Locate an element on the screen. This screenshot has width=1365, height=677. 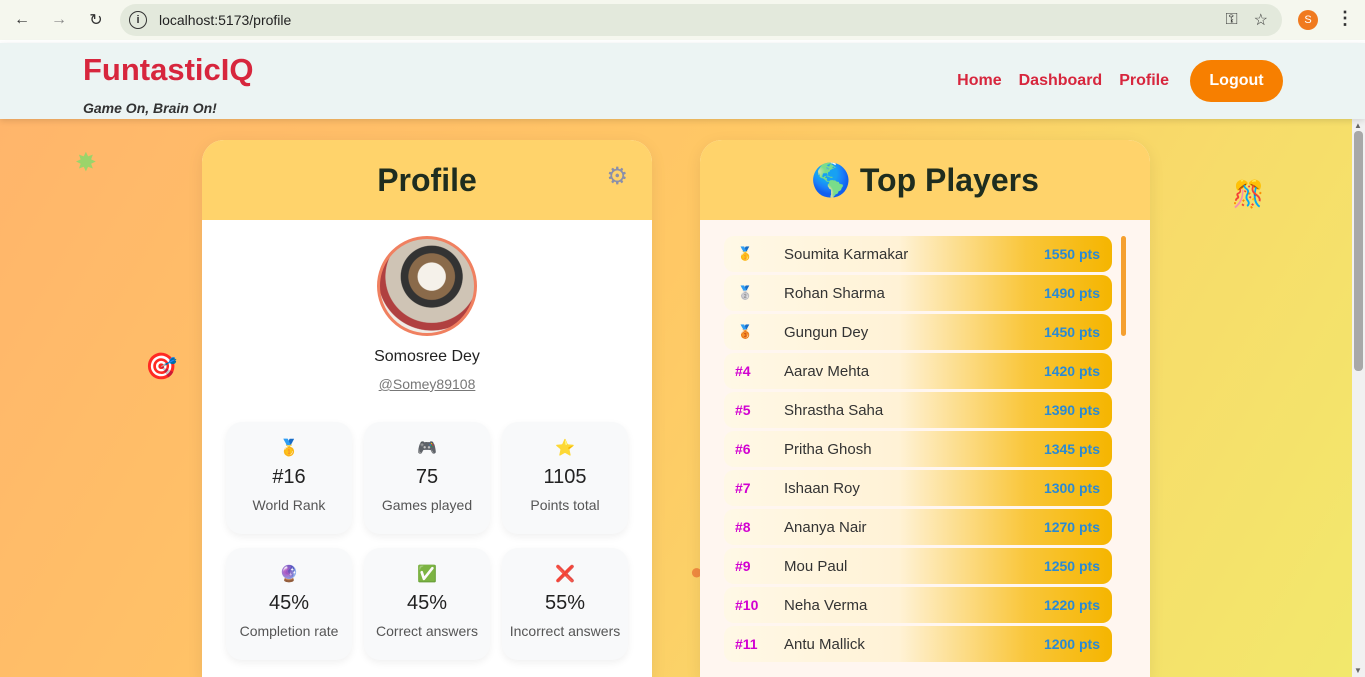
leaderboard-player-name: Ishaan Roy is located at coordinates (822, 488).